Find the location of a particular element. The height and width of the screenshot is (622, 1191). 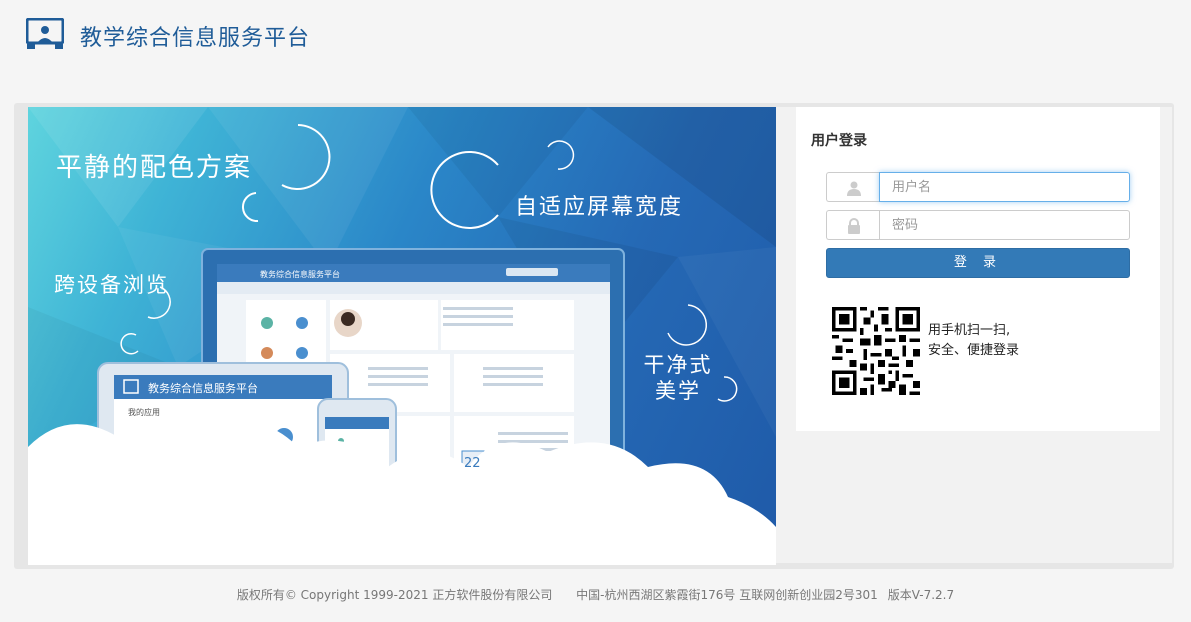

footer-copyright: 版权所有© Copyright 1999-2021 正方软件股份有限公司 is located at coordinates (394, 595).